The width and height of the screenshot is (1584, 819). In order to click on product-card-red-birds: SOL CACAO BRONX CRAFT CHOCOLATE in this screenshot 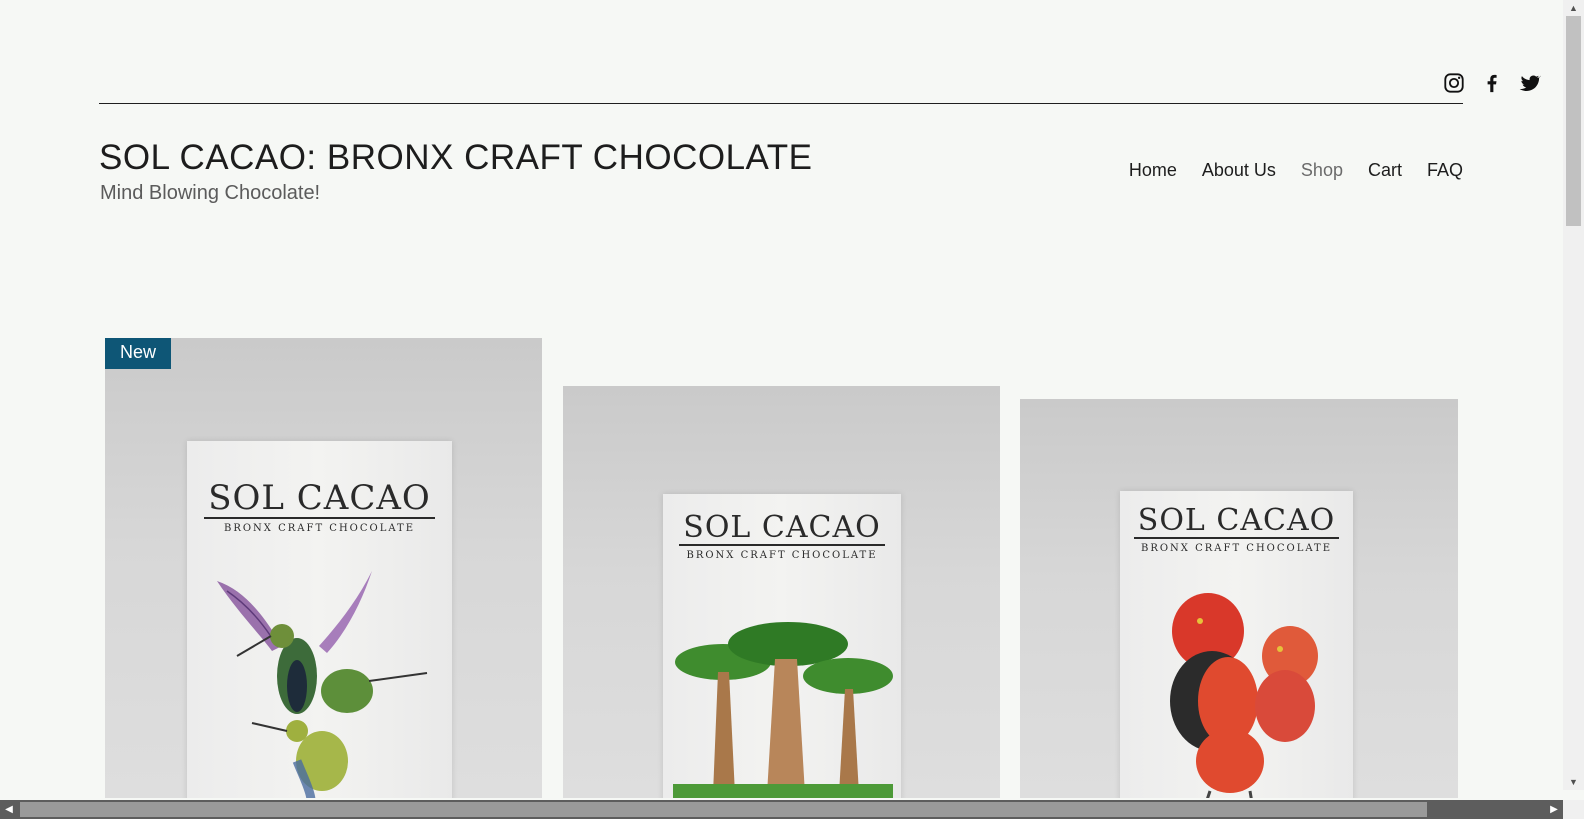, I will do `click(1239, 598)`.